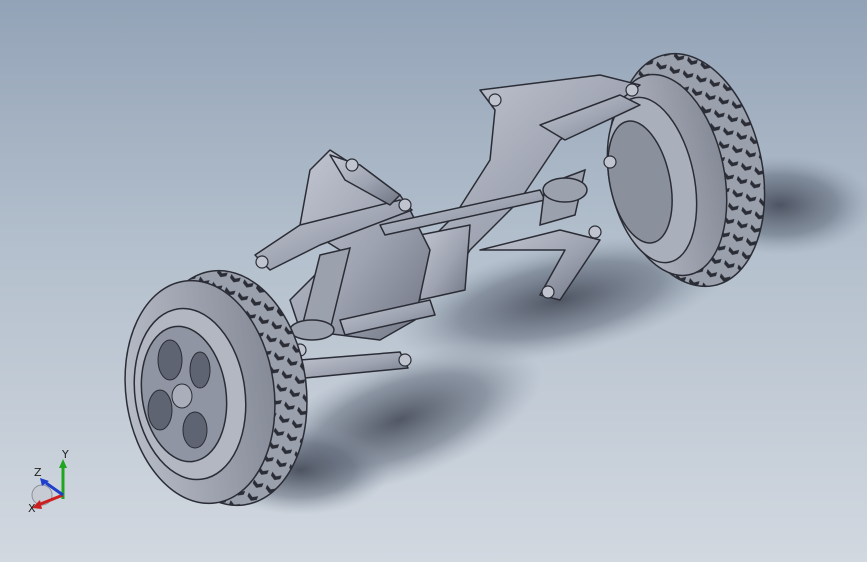  Describe the element at coordinates (38, 472) in the screenshot. I see `triad-z-label: Z` at that location.